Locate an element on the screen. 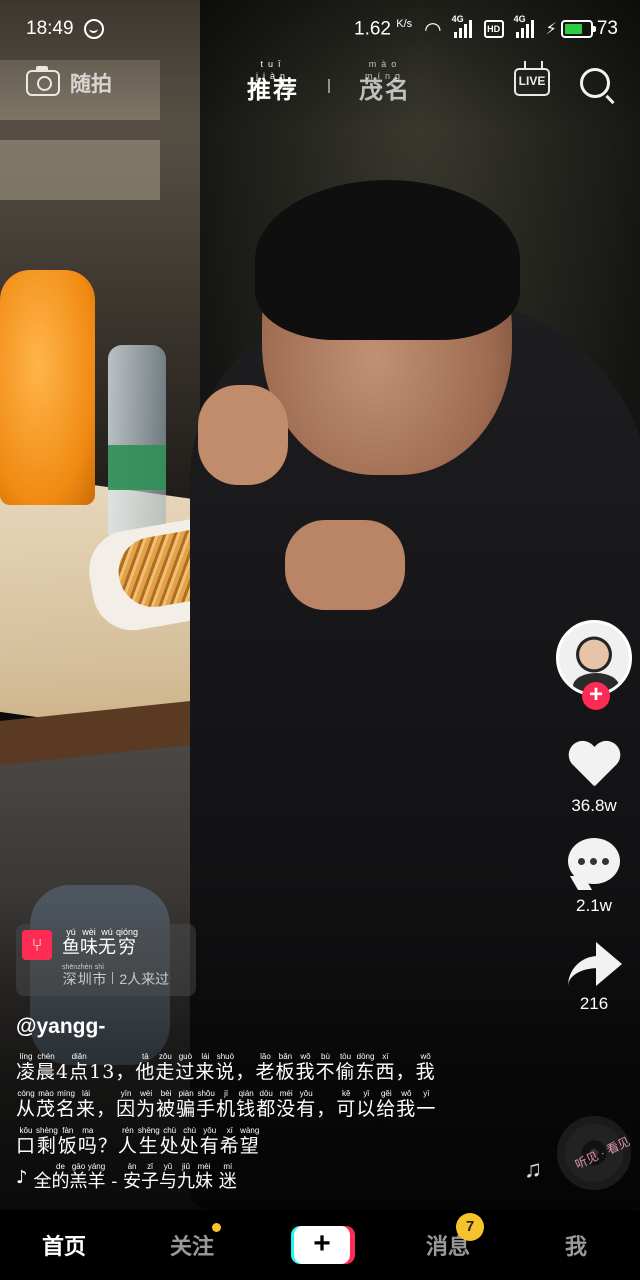  music-info: ♪ 全的de羔gāo羊yáng - 安ān子zǐ与yǔ九jiǔ妹mèi 迷mí is located at coordinates (126, 1177).